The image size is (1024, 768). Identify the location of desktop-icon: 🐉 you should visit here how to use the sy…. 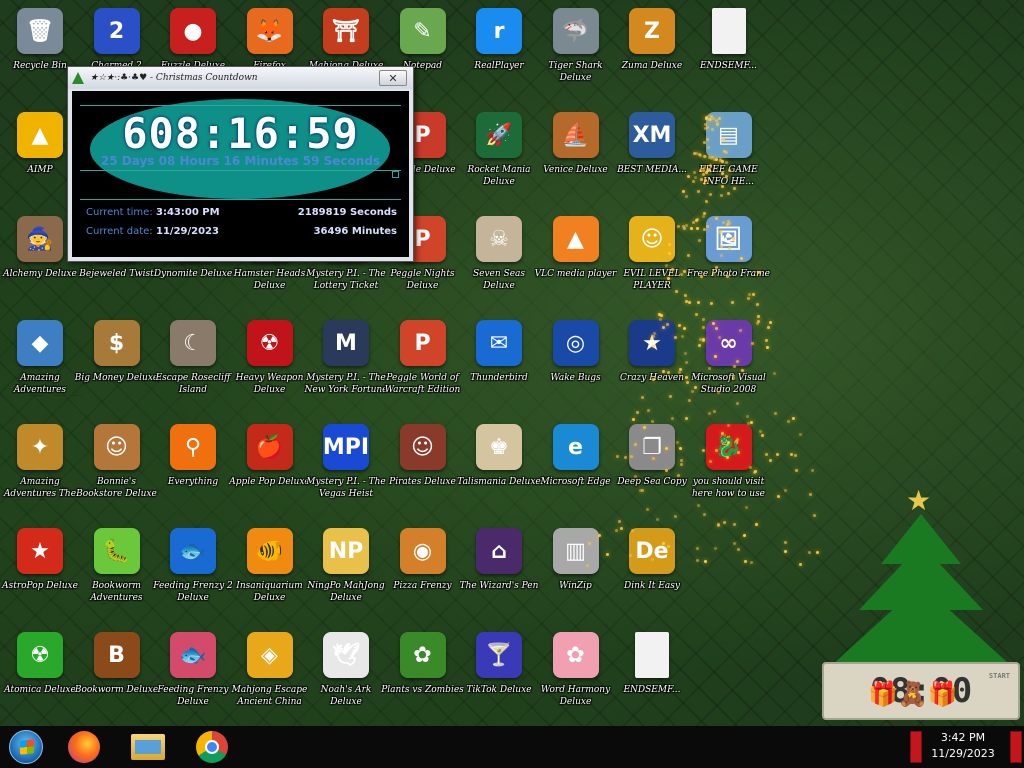
(729, 466).